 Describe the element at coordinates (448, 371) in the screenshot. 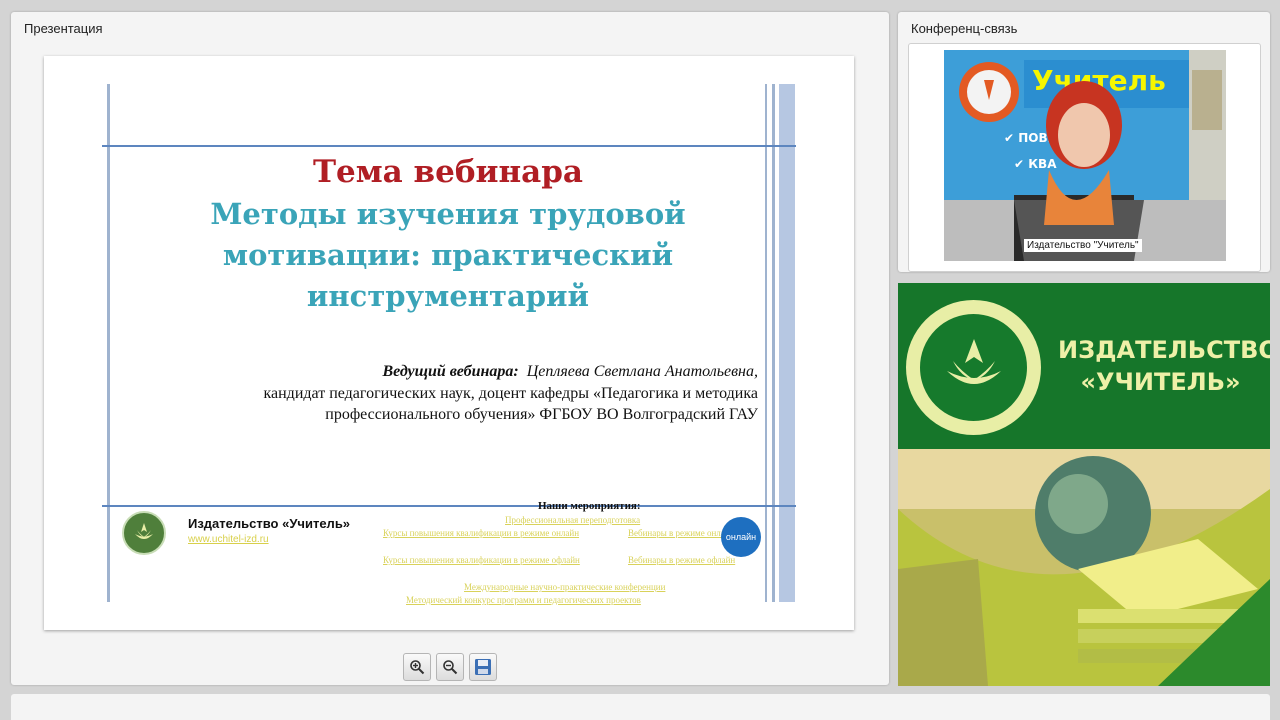

I see `slide-host-label: Ведущий вебинара` at that location.